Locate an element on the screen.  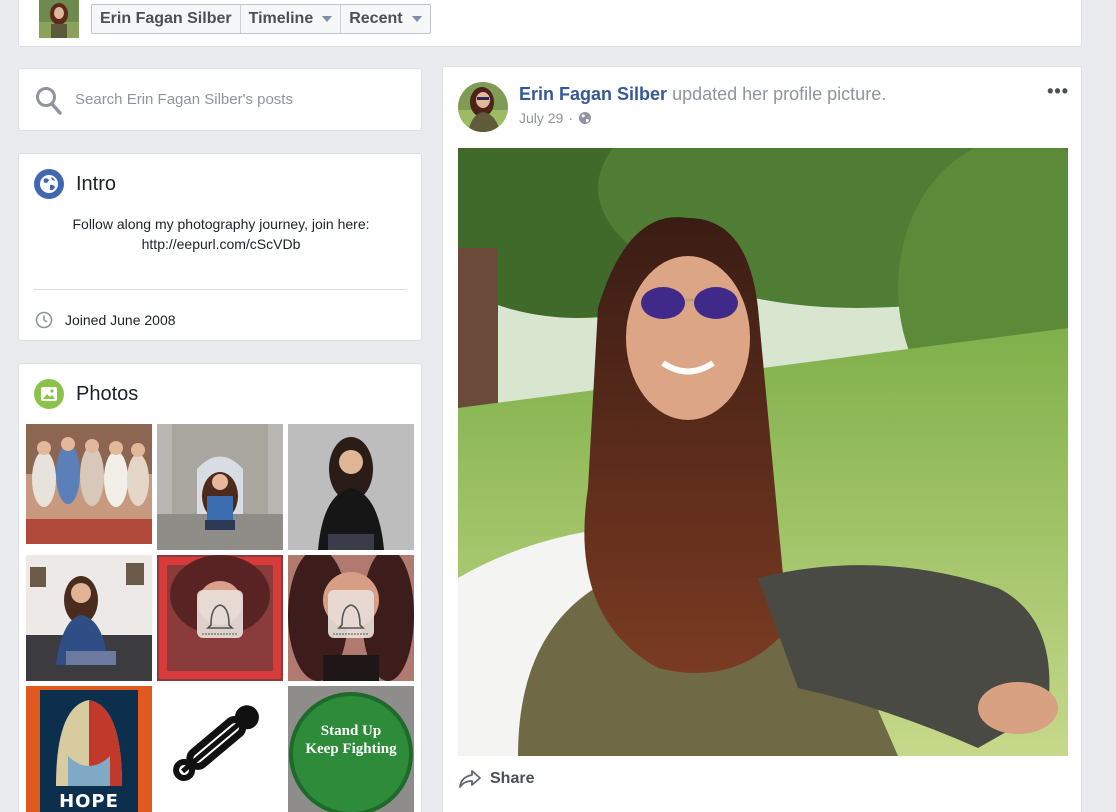
button-caption: Stand Up Keep Fighting is located at coordinates (351, 740).